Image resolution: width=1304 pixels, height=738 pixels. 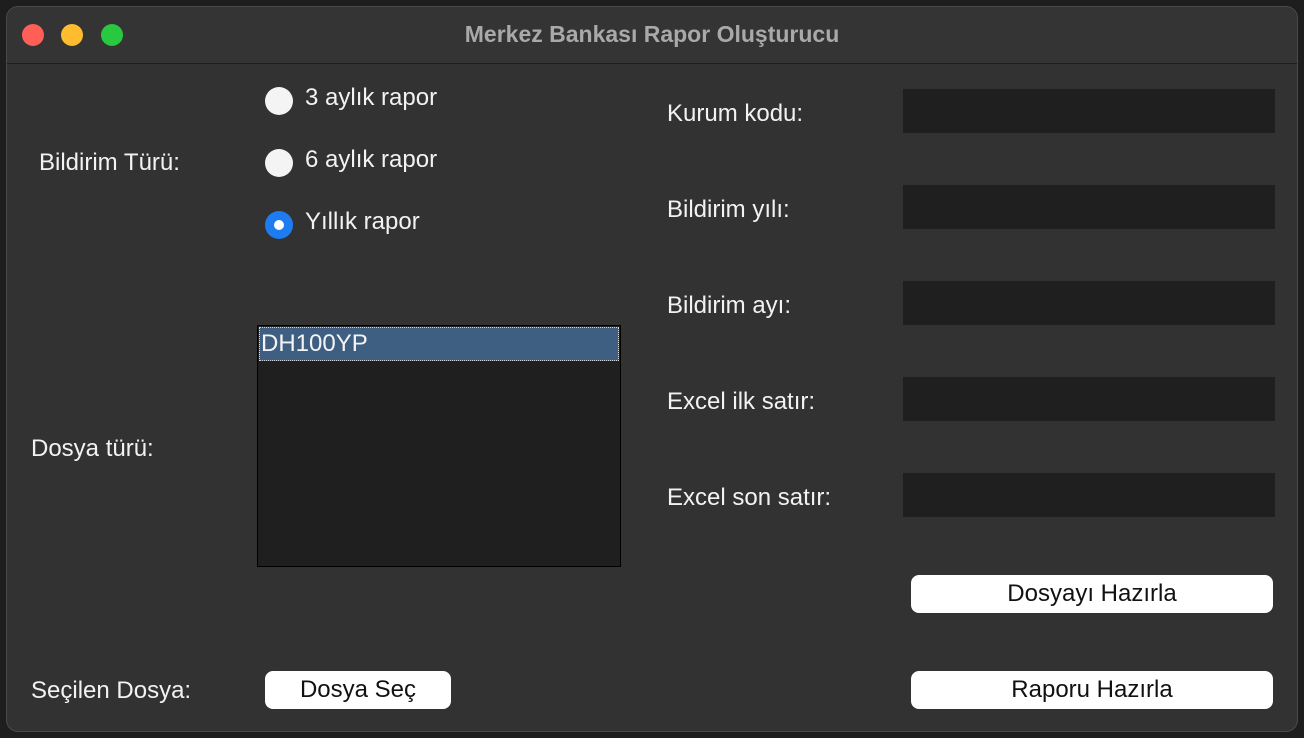 What do you see at coordinates (1092, 594) in the screenshot?
I see `prepare-file-button: Dosyayı Hazırla` at bounding box center [1092, 594].